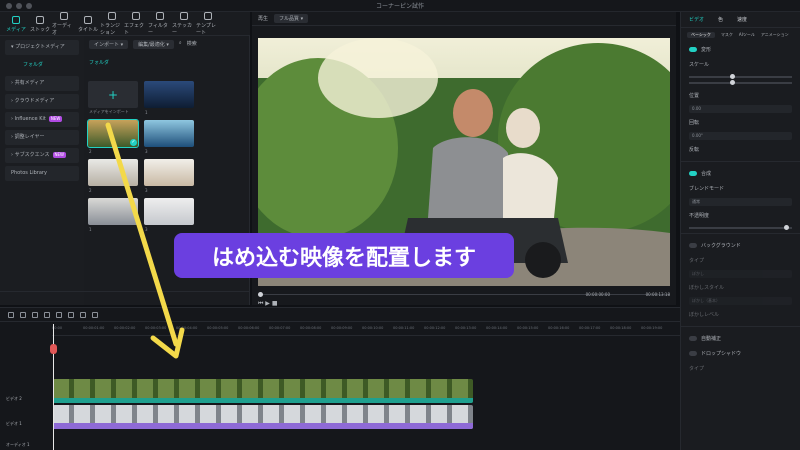  I want to click on sidebar-item-project-media: ▾ プロジェクトメディア, so click(42, 47).